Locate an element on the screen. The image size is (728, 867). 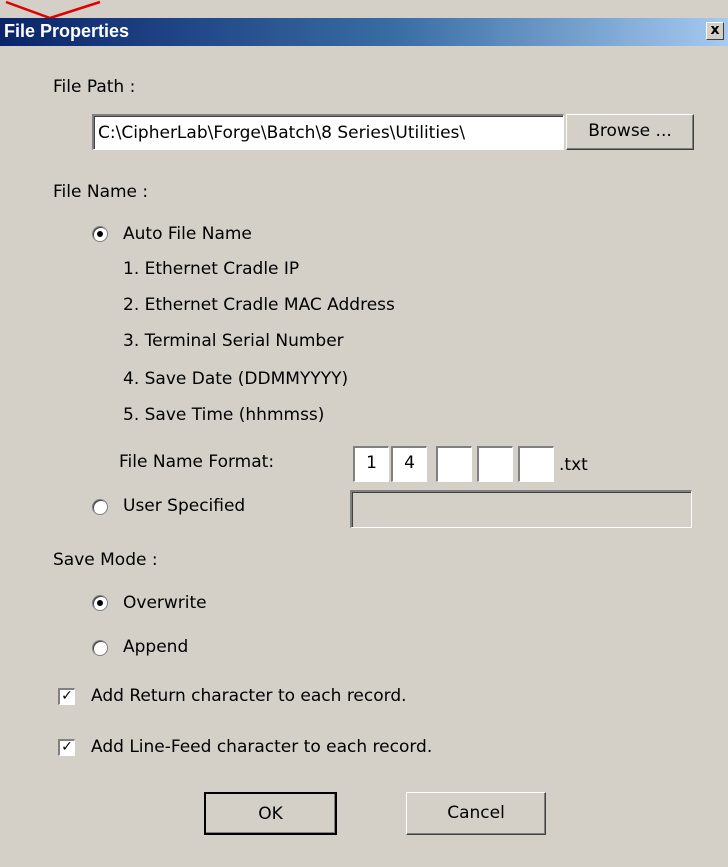
add-return-checkbox: ✓ is located at coordinates (66, 696).